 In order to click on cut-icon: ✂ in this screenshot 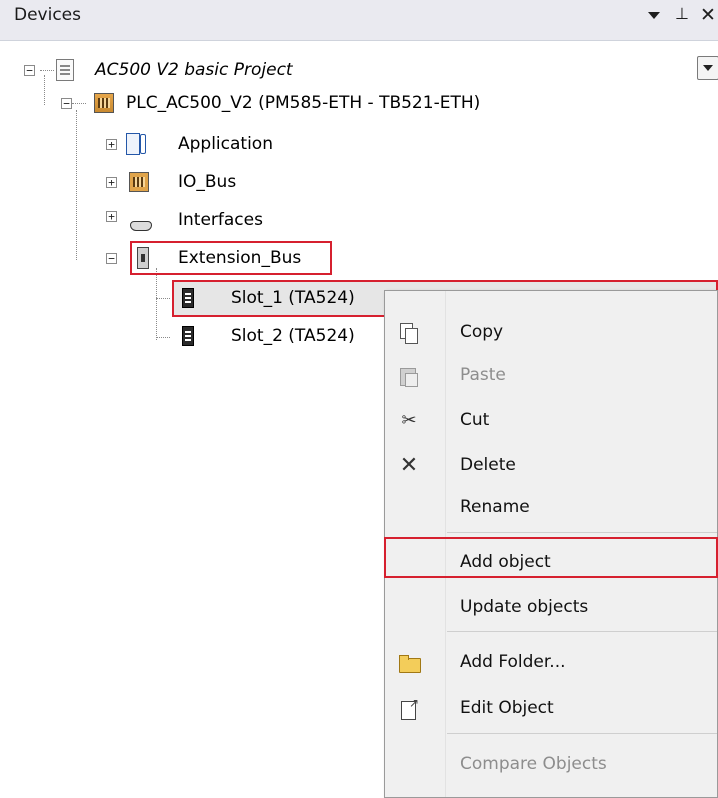, I will do `click(409, 420)`.